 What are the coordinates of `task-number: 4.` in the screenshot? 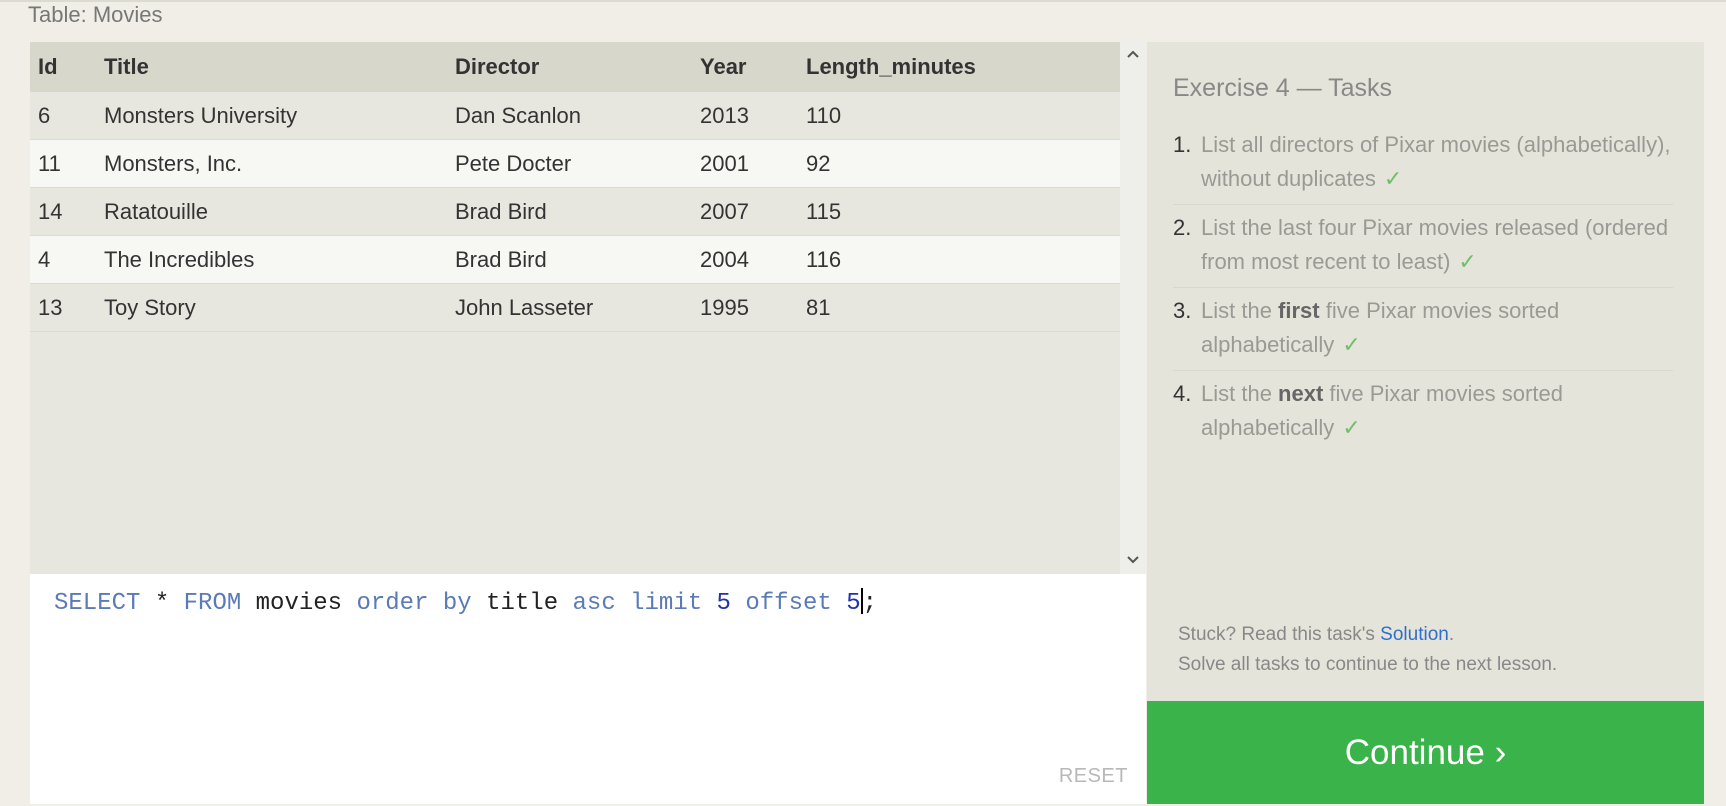 It's located at (1182, 393).